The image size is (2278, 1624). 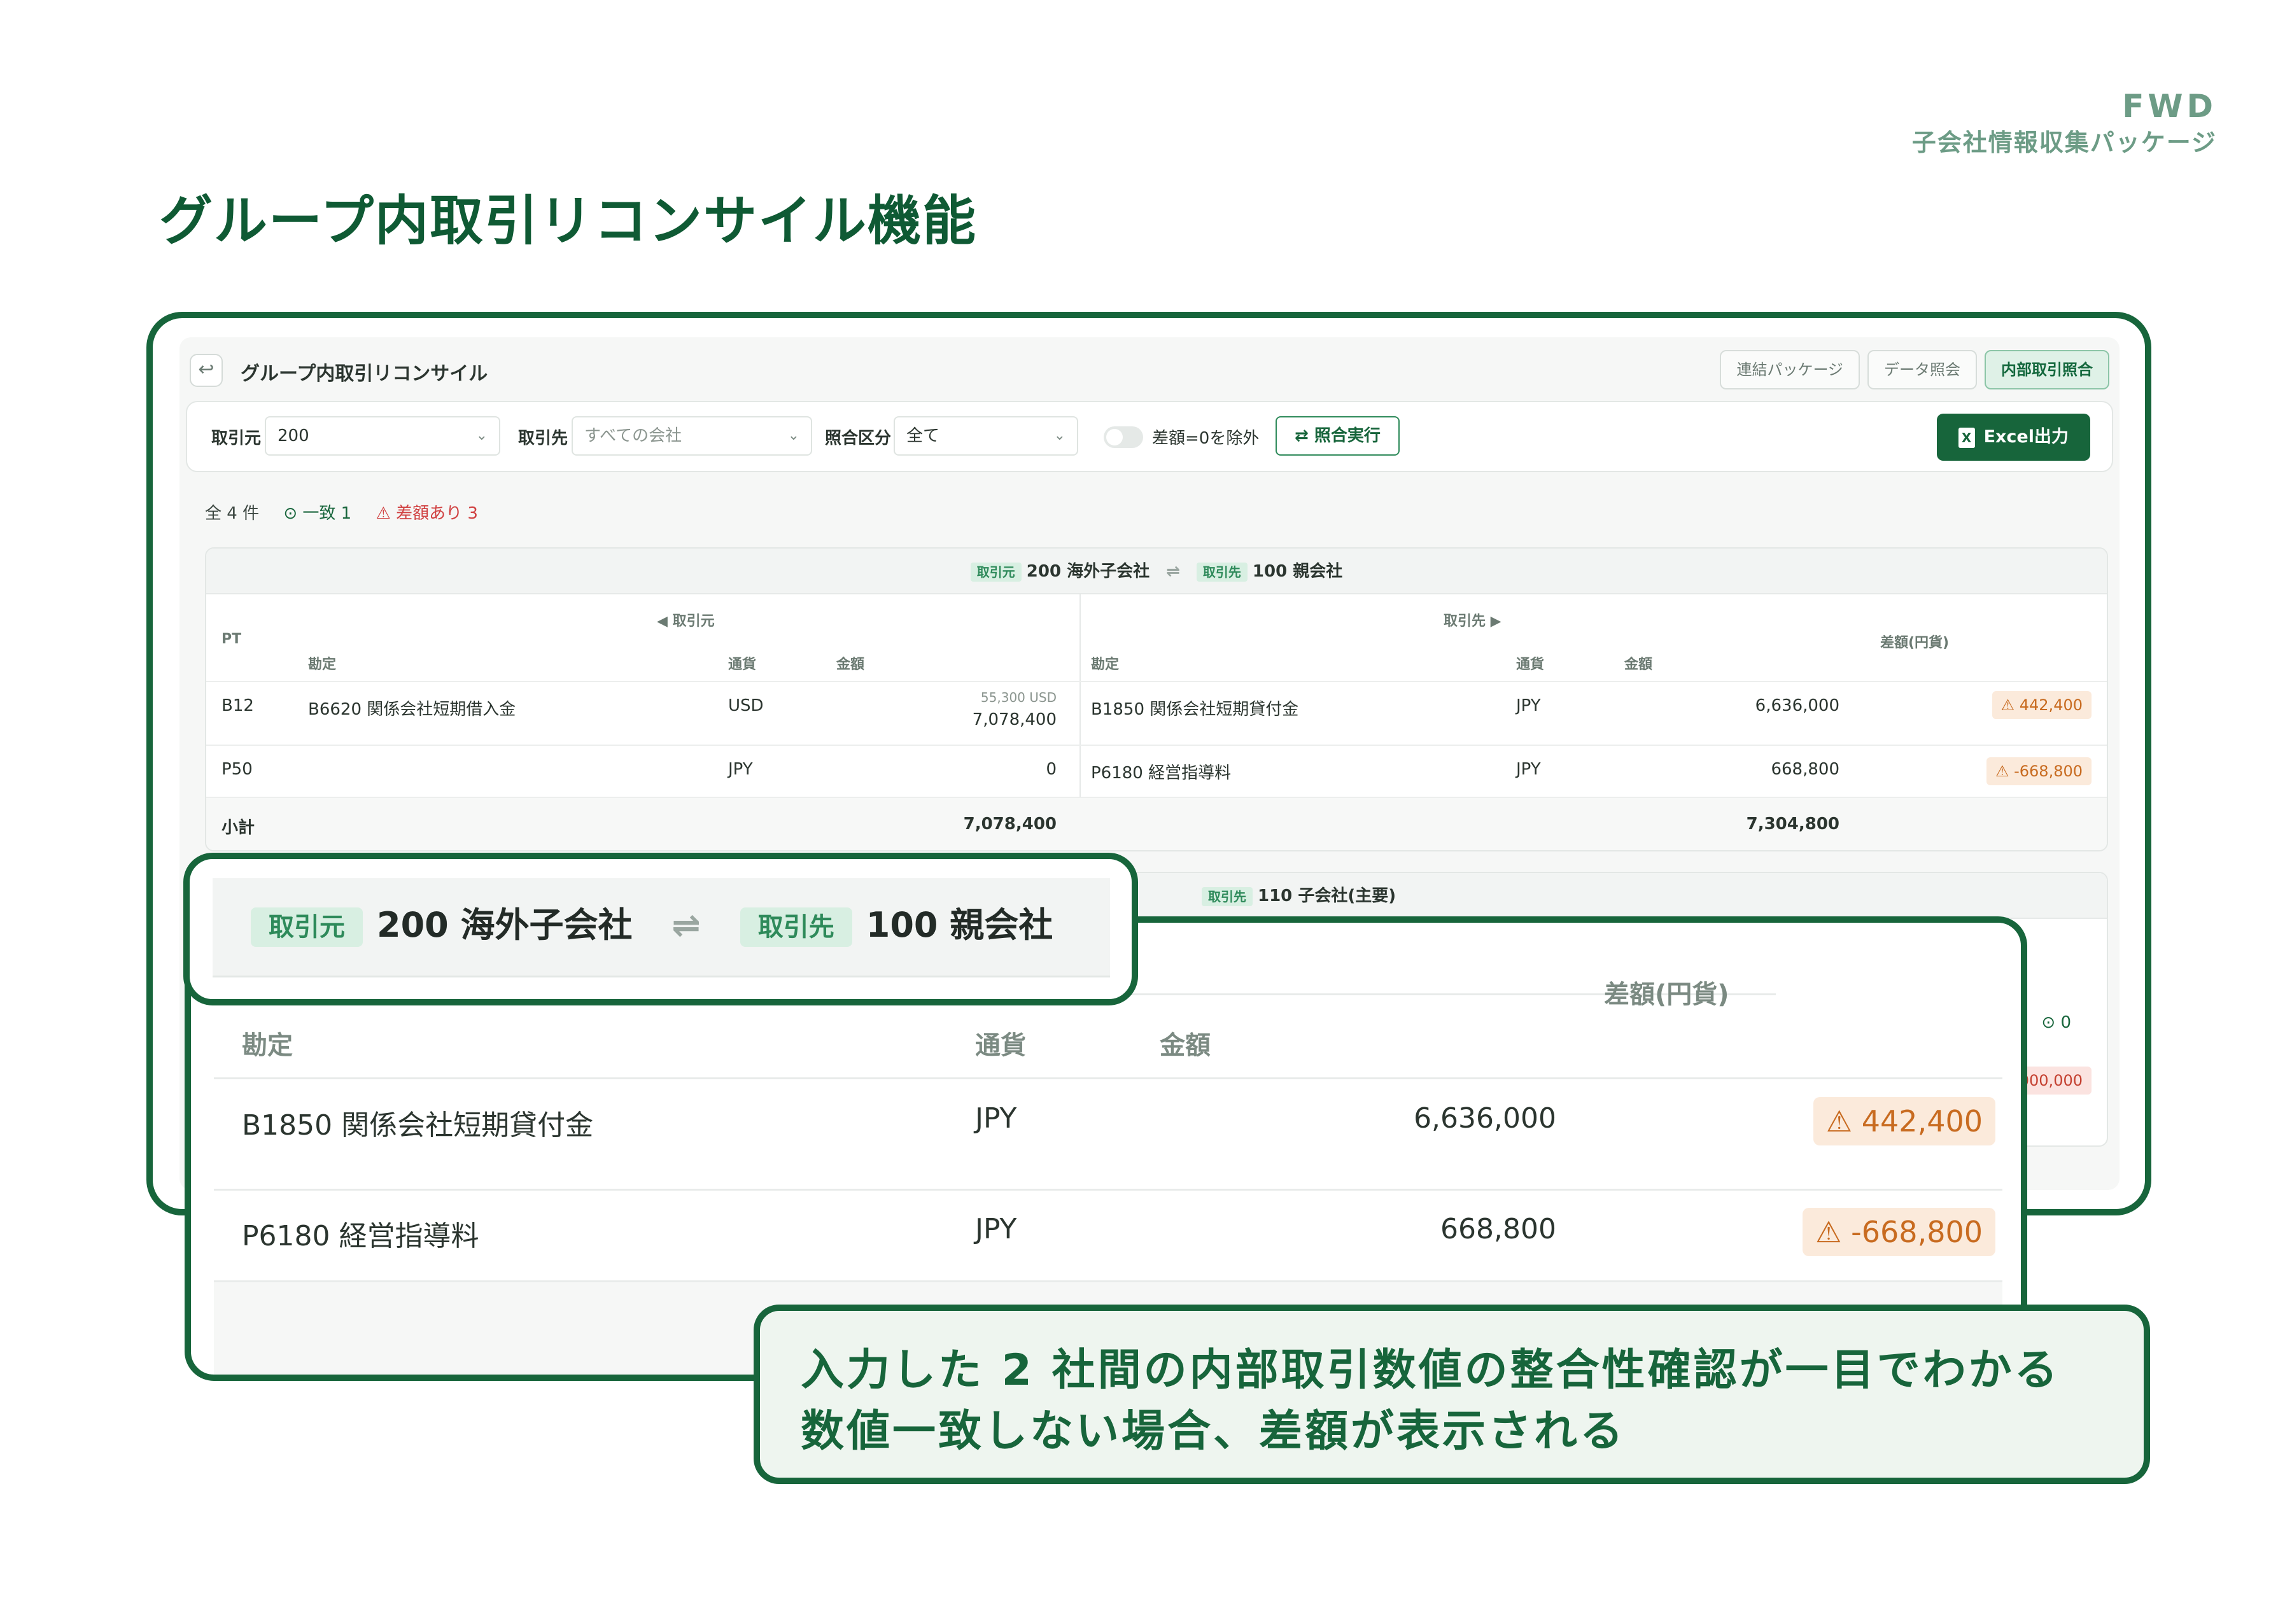 I want to click on zoom-amount: 668,800, so click(x=1498, y=1229).